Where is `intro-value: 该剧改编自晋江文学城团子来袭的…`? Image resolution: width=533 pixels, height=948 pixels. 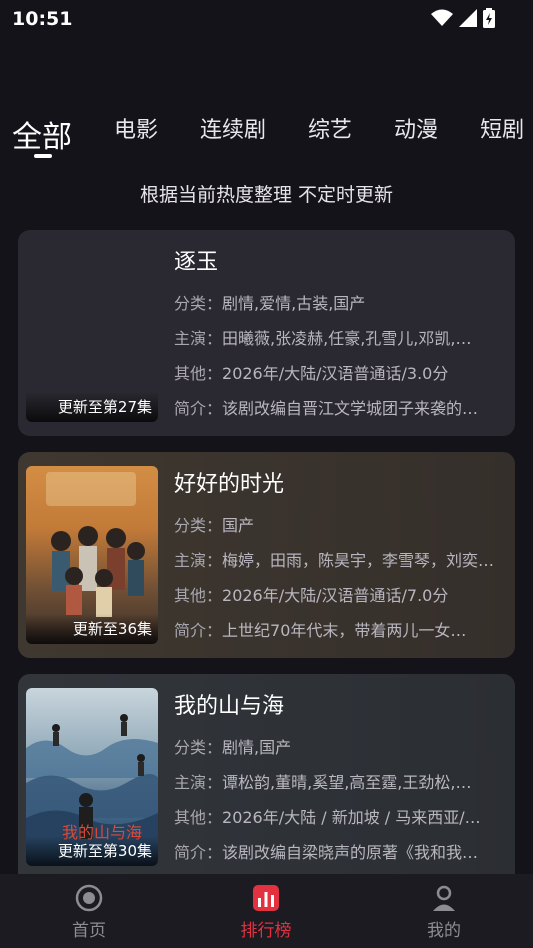
intro-value: 该剧改编自晋江文学城团子来袭的… is located at coordinates (350, 408).